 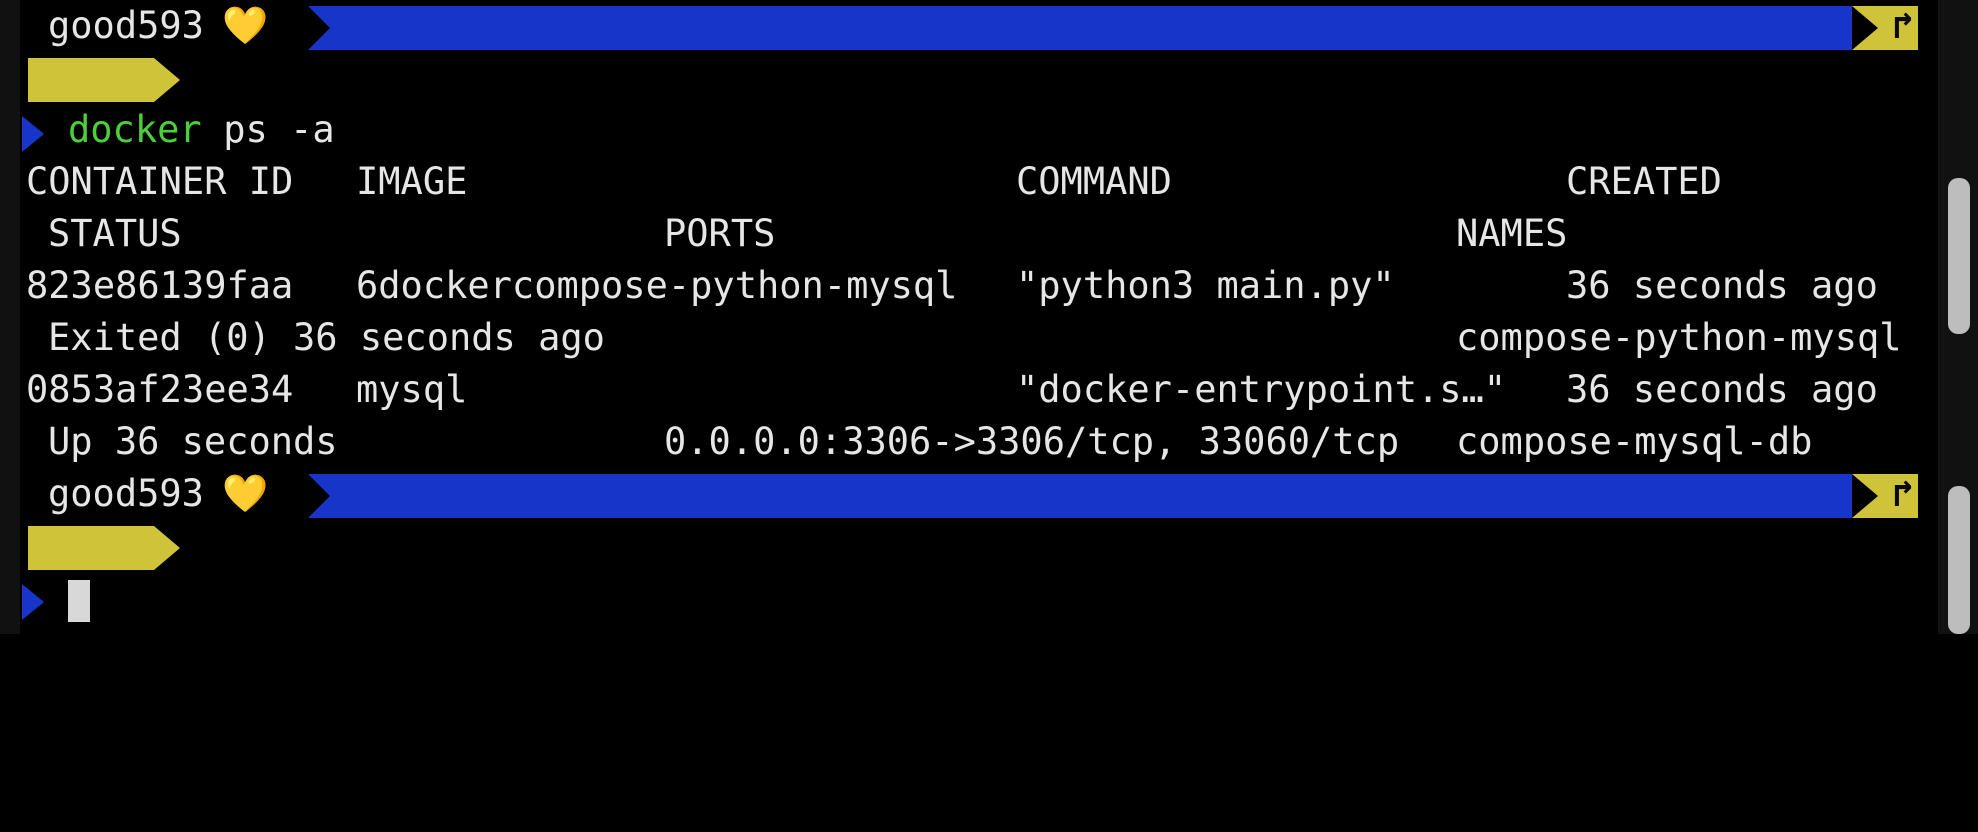 What do you see at coordinates (1205, 285) in the screenshot?
I see `cell-command: "python3 main.py"` at bounding box center [1205, 285].